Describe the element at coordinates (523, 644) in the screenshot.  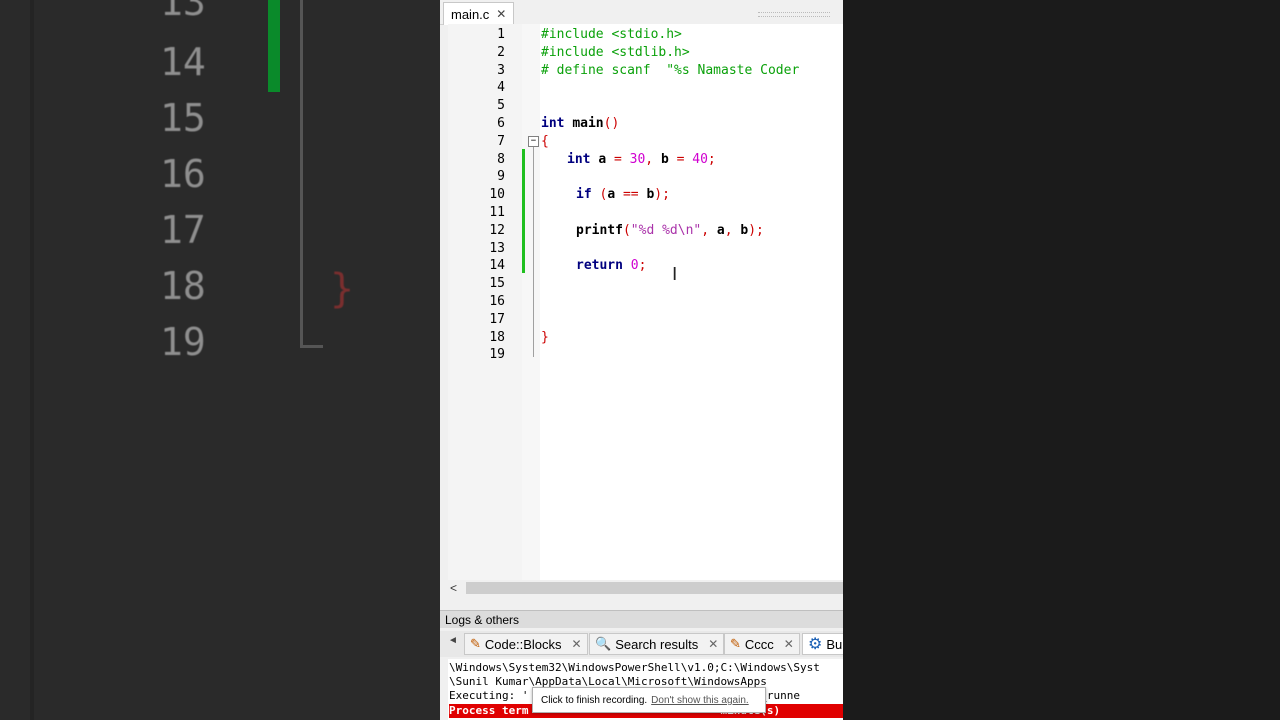
I see `tab-label: Code::Blocks` at that location.